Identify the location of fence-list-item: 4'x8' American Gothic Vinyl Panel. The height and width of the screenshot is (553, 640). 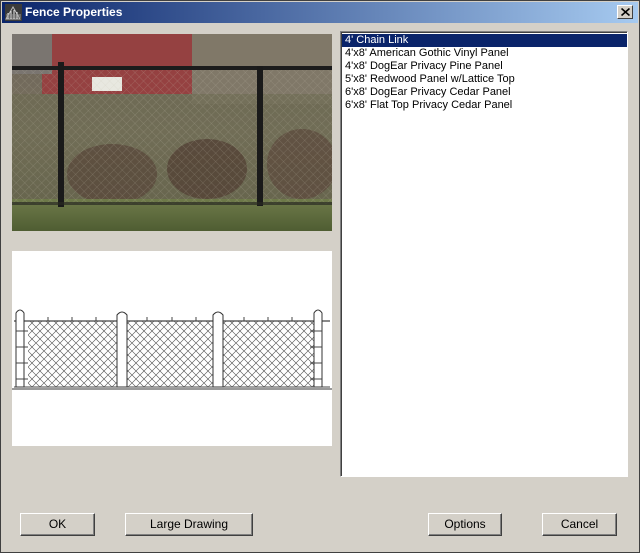
(484, 53).